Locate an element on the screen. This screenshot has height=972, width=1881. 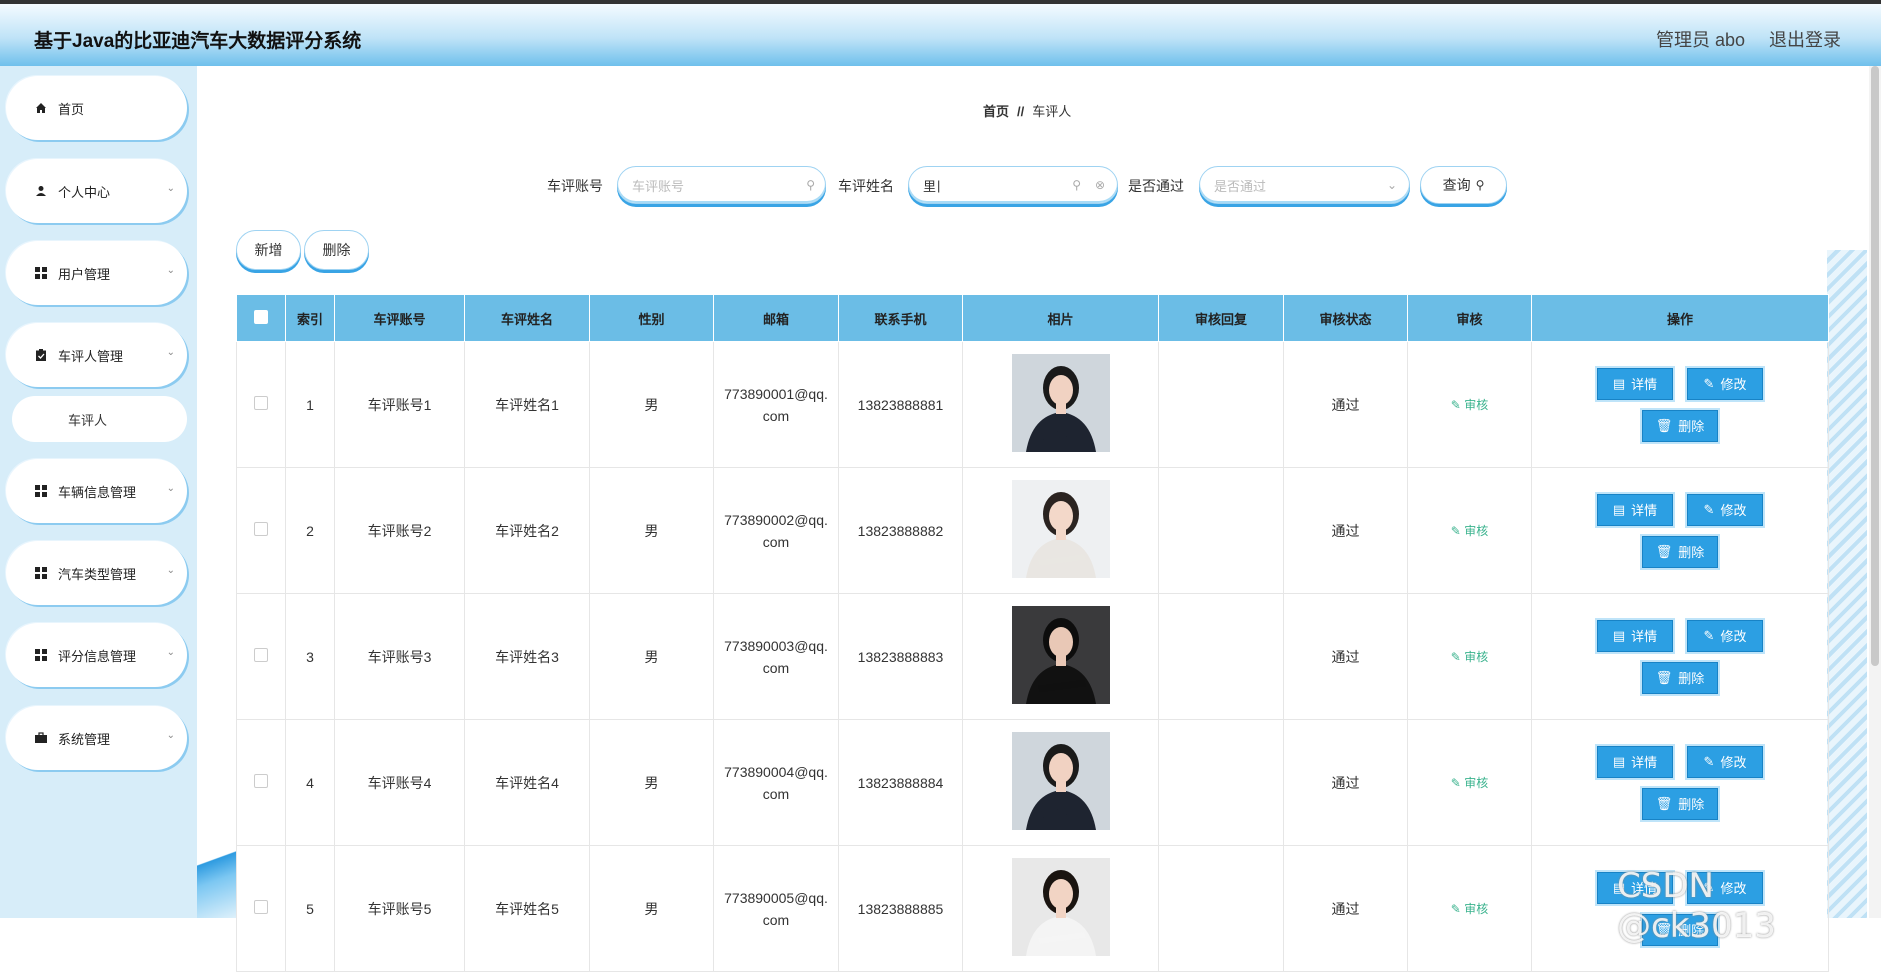
home-icon is located at coordinates (41, 108).